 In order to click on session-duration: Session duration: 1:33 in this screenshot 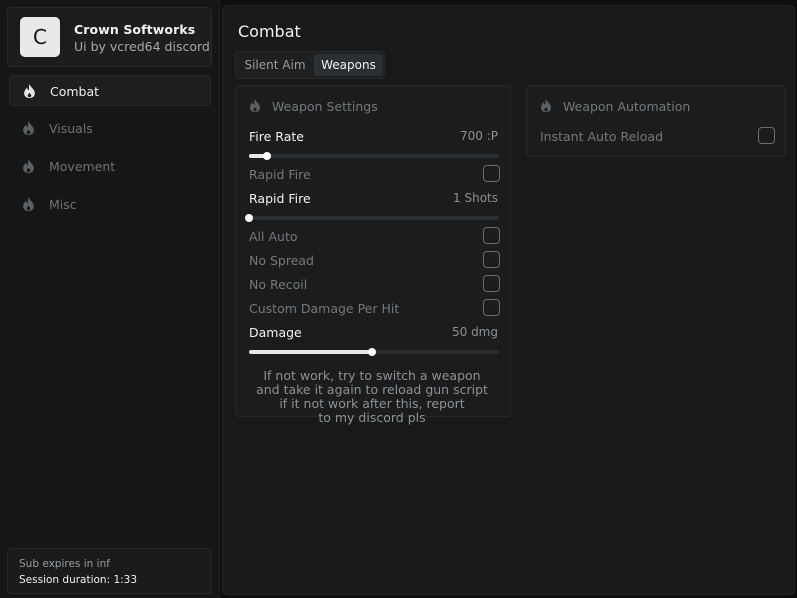, I will do `click(78, 580)`.